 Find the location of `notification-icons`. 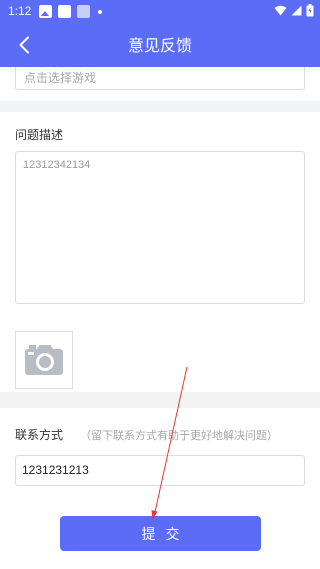

notification-icons is located at coordinates (70, 11).